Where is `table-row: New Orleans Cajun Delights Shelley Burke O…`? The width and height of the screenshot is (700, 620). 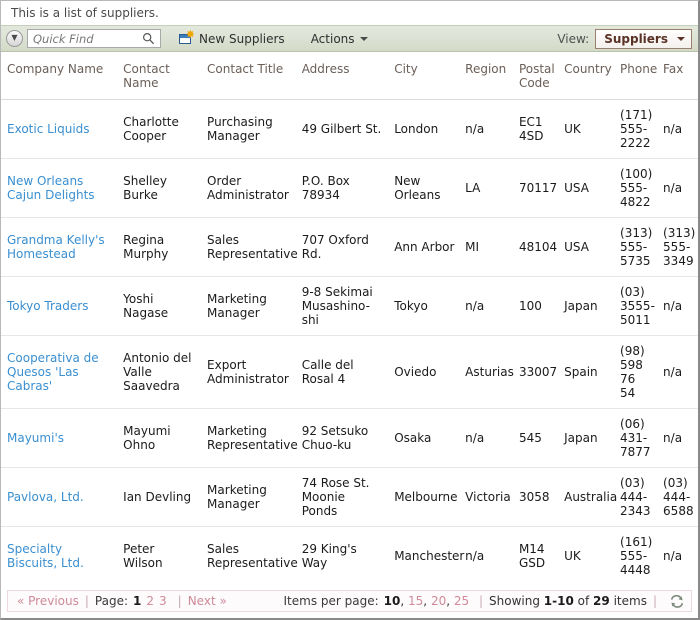 table-row: New Orleans Cajun Delights Shelley Burke O… is located at coordinates (349, 188).